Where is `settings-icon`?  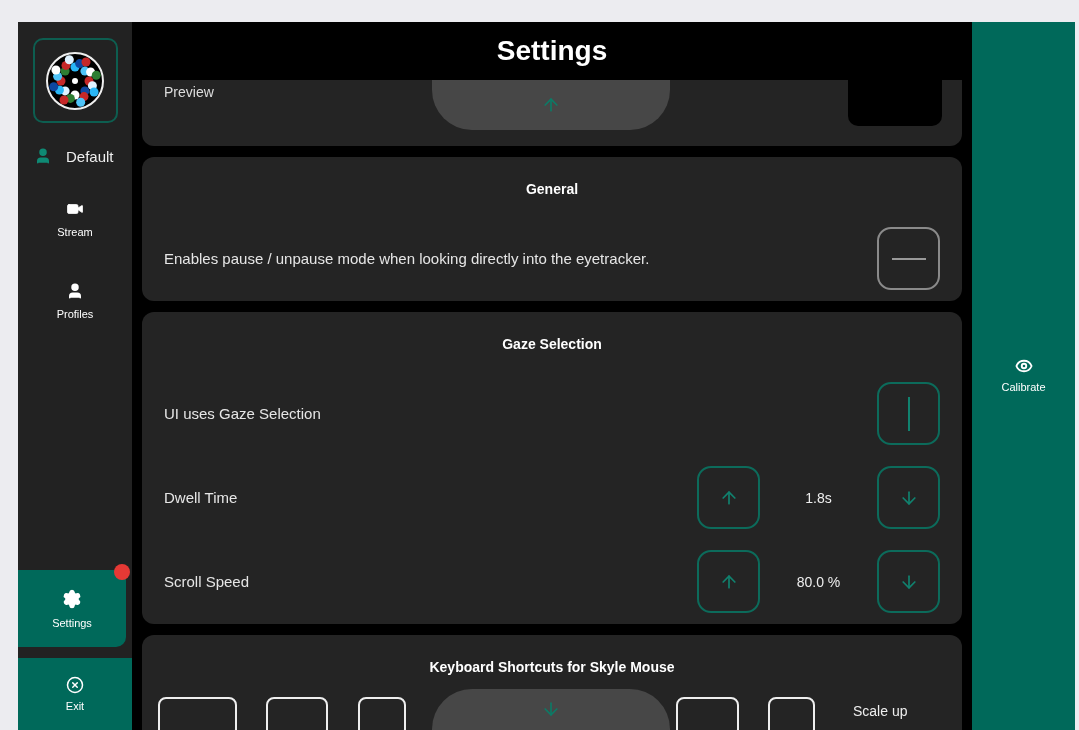
settings-icon is located at coordinates (72, 598).